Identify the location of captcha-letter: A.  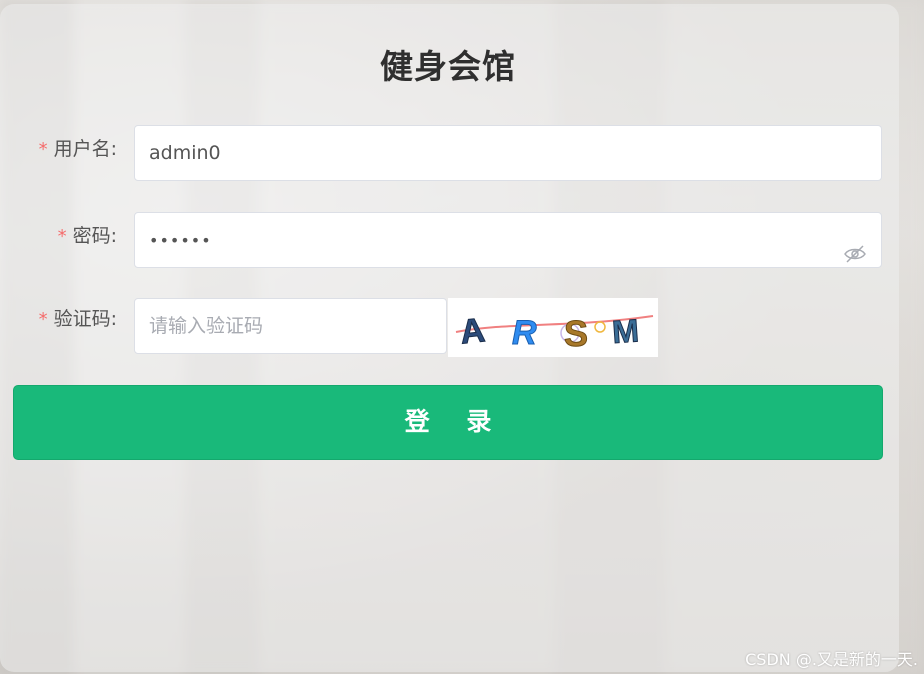
(472, 331).